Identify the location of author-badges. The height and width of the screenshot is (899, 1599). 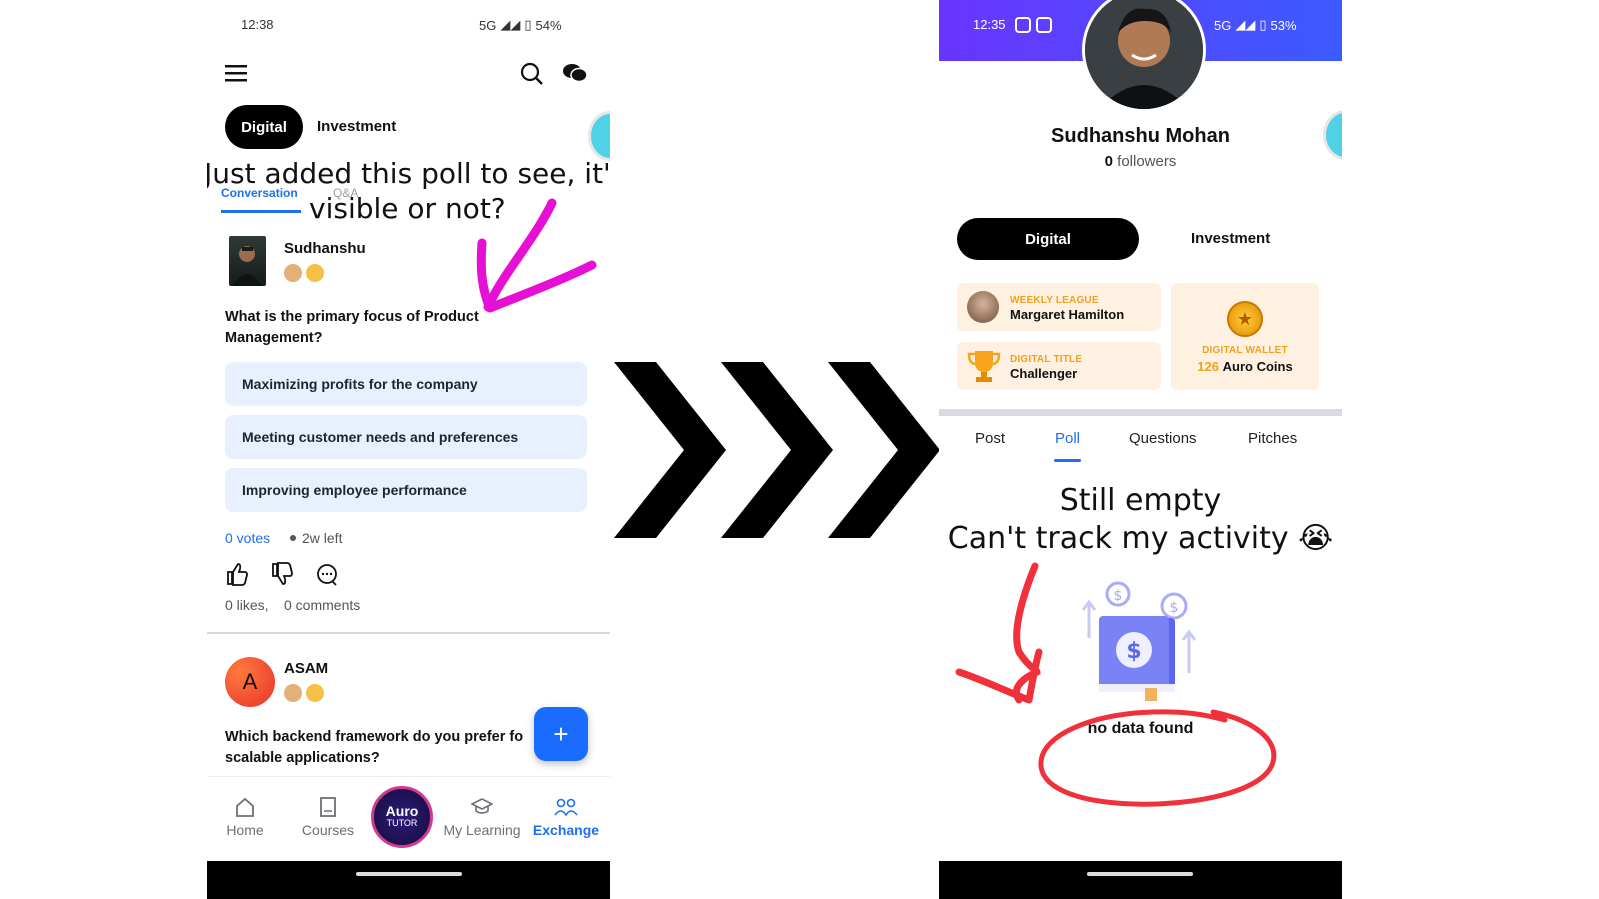
(304, 693).